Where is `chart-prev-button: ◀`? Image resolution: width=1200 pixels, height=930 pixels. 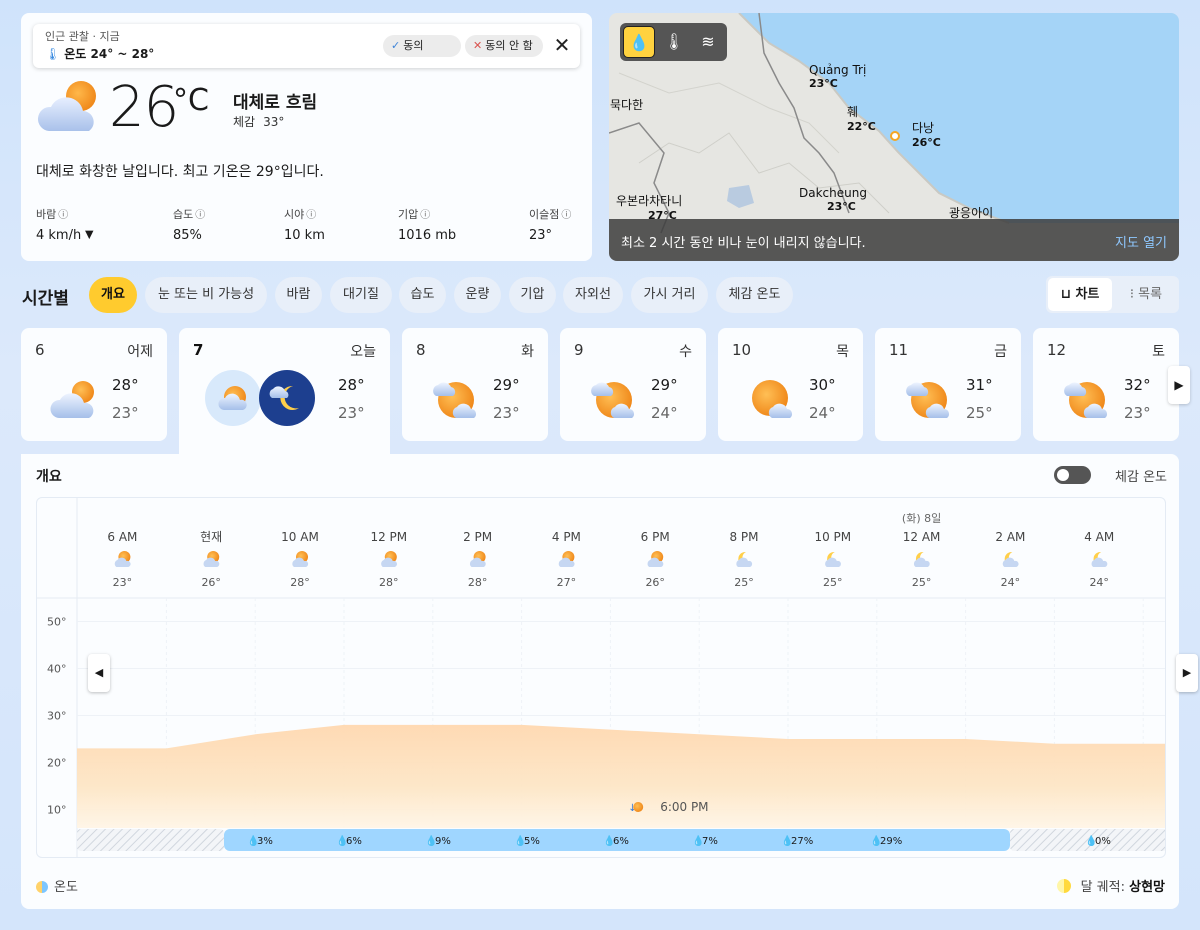
chart-prev-button: ◀ is located at coordinates (99, 673).